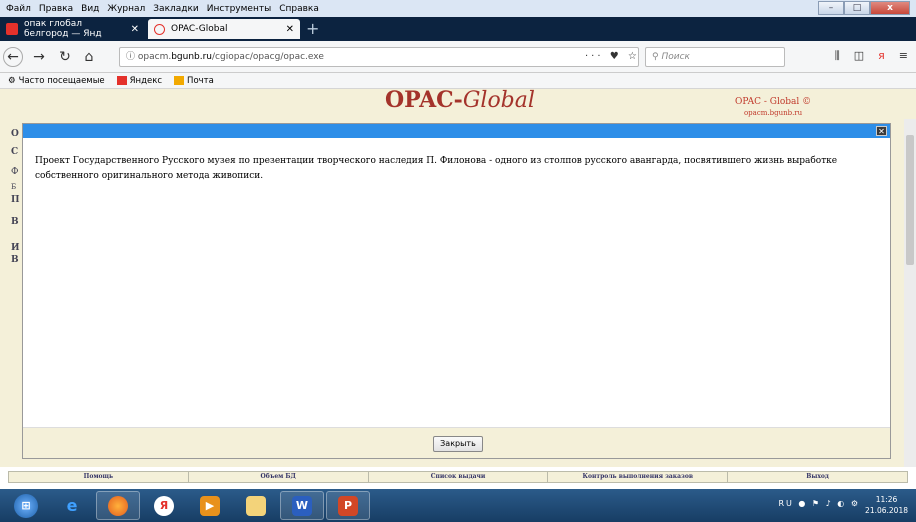 The width and height of the screenshot is (916, 522). Describe the element at coordinates (829, 503) in the screenshot. I see `tray-icons: ● ⚑ ♪ ◐ ⚙` at that location.